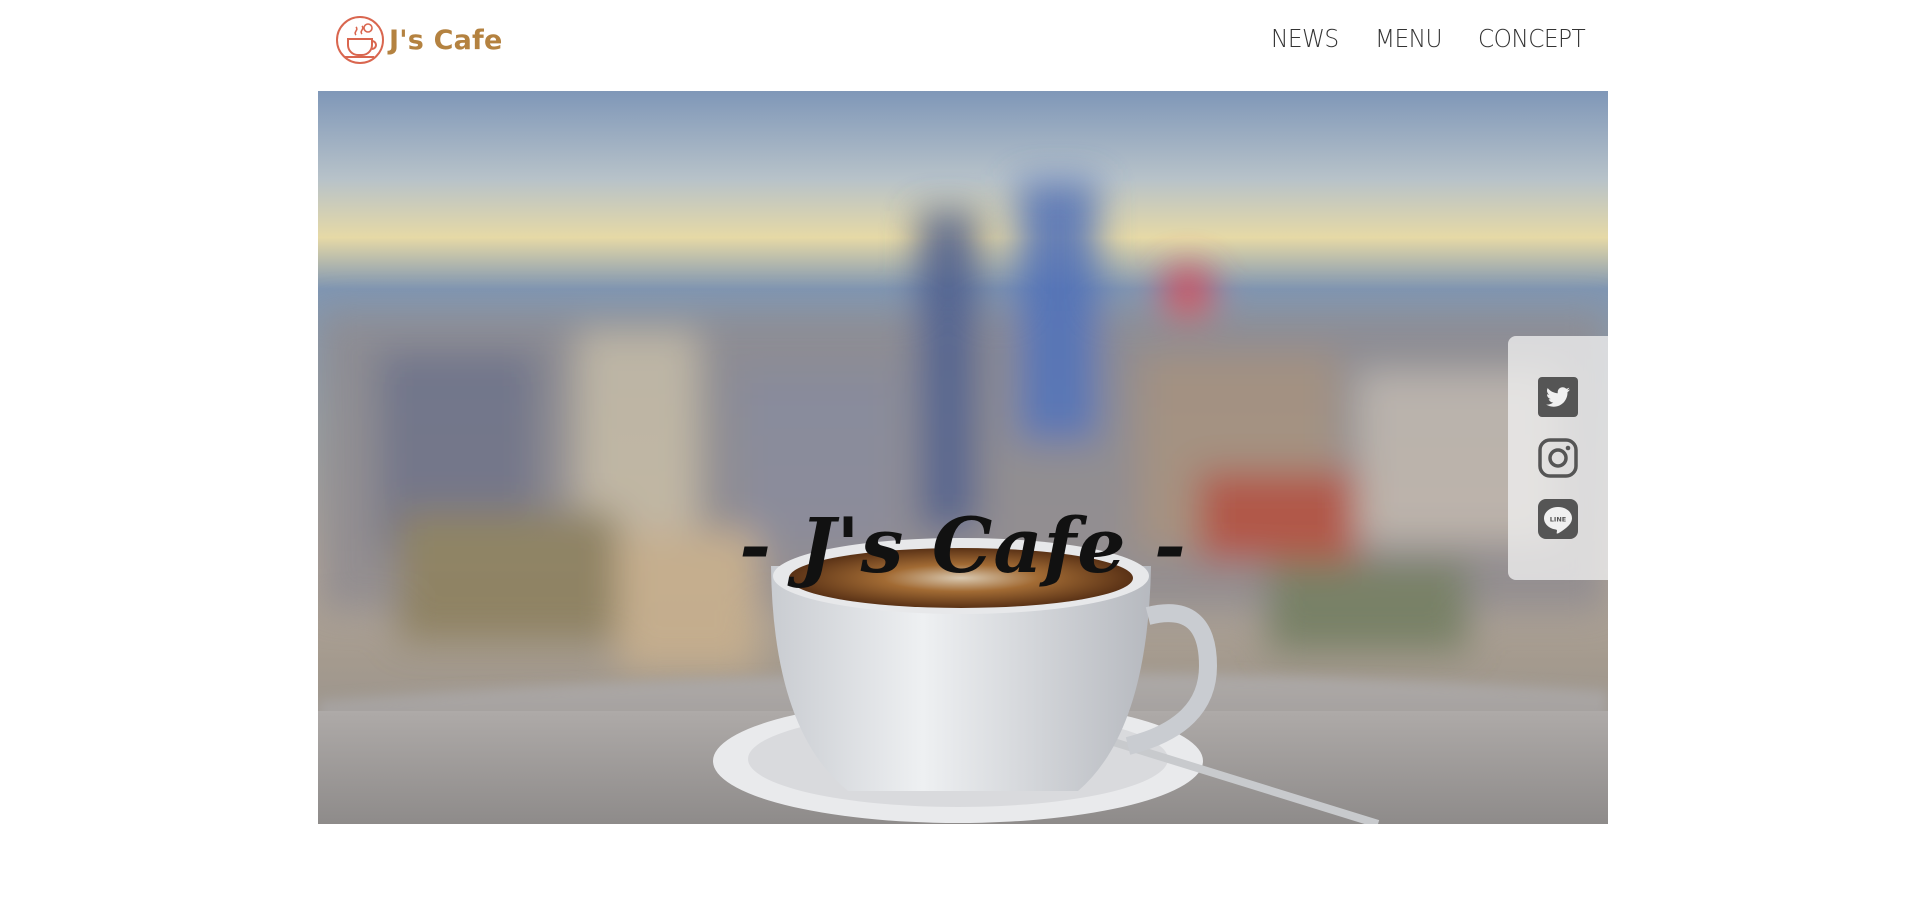  I want to click on twitter-icon, so click(1558, 397).